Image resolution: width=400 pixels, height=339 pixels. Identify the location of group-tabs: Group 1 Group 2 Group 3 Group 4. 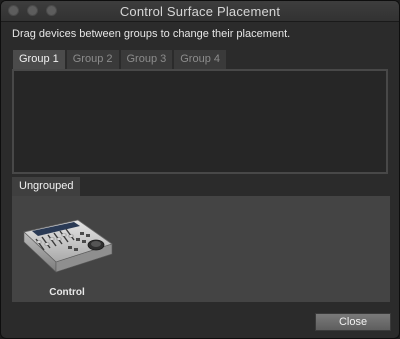
(119, 59).